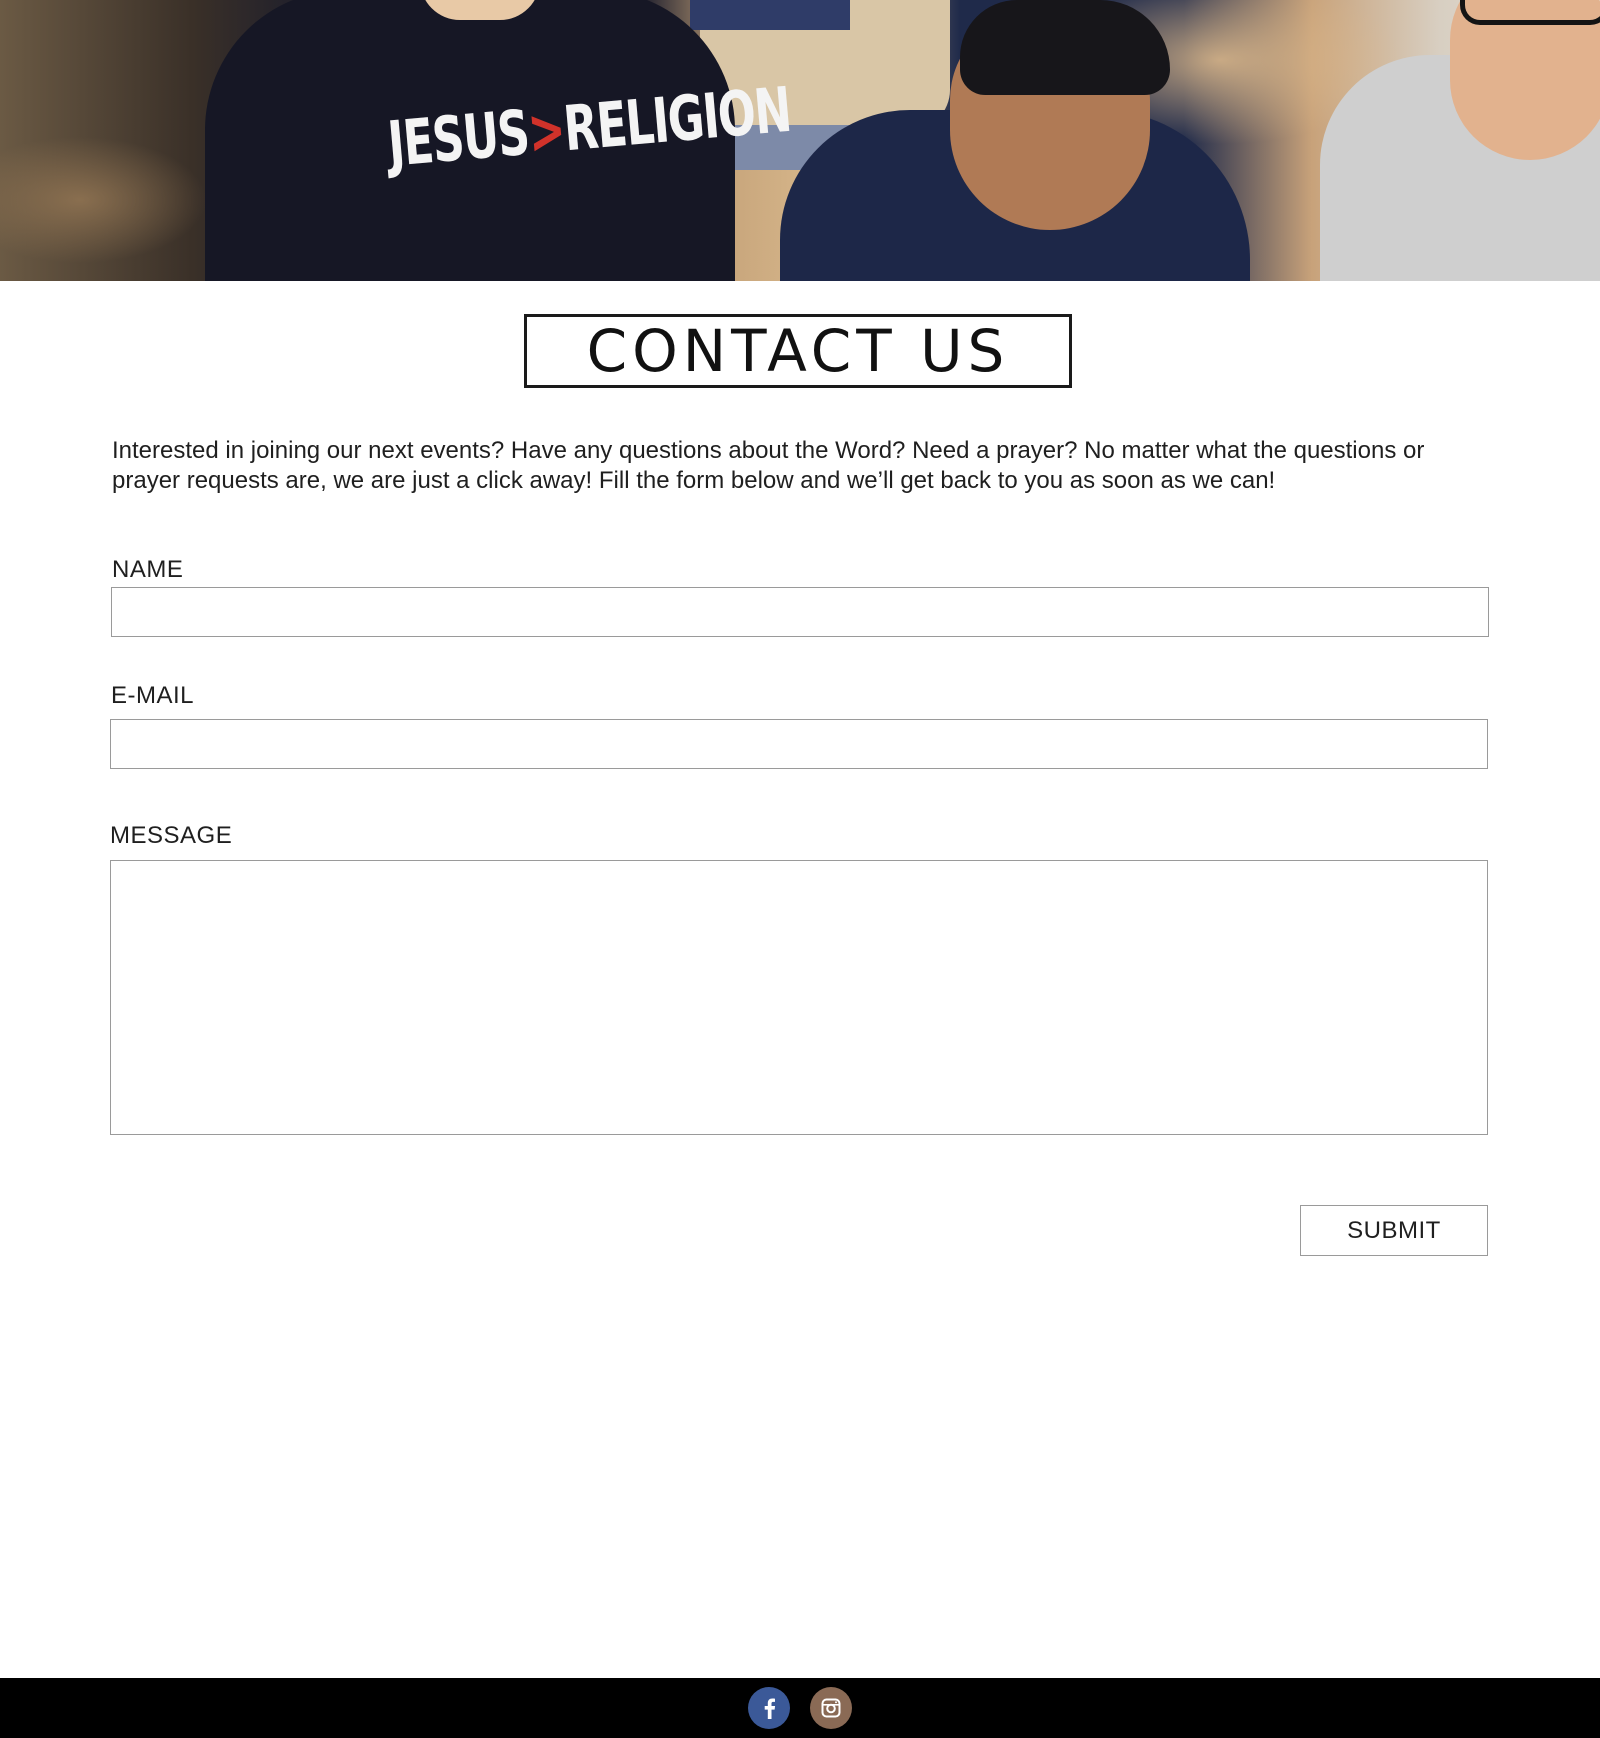 The width and height of the screenshot is (1600, 1738). I want to click on email-field, so click(799, 744).